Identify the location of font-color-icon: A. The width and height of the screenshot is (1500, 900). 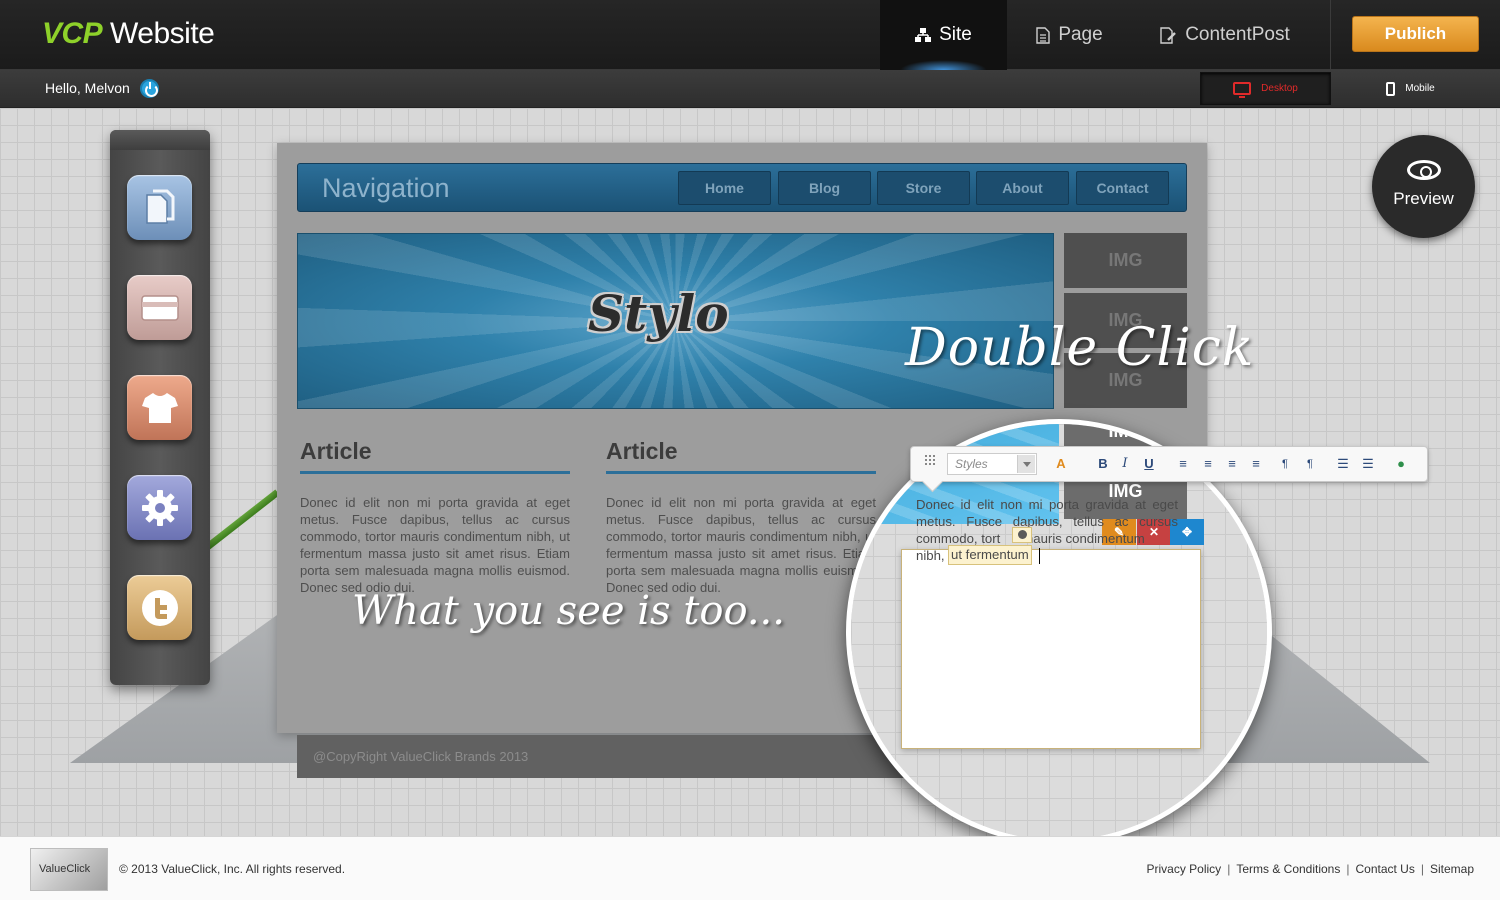
(1061, 464).